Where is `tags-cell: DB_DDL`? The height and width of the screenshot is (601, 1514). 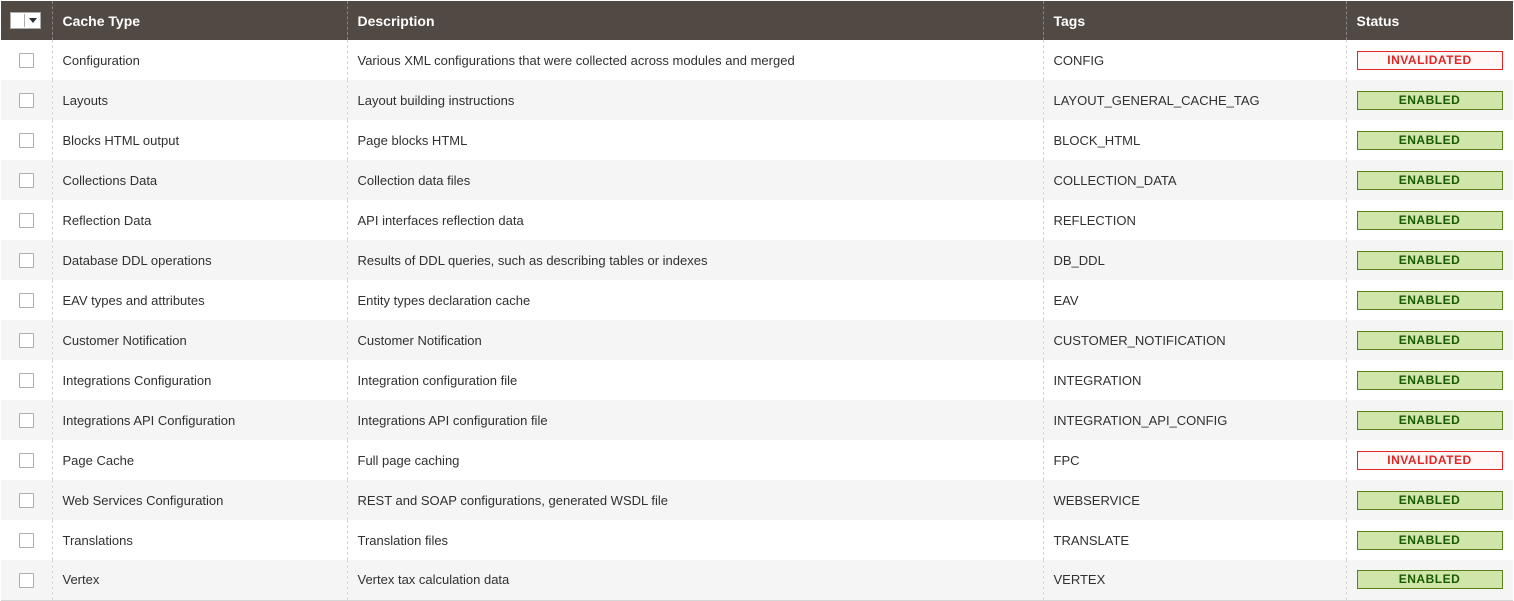 tags-cell: DB_DDL is located at coordinates (1194, 260).